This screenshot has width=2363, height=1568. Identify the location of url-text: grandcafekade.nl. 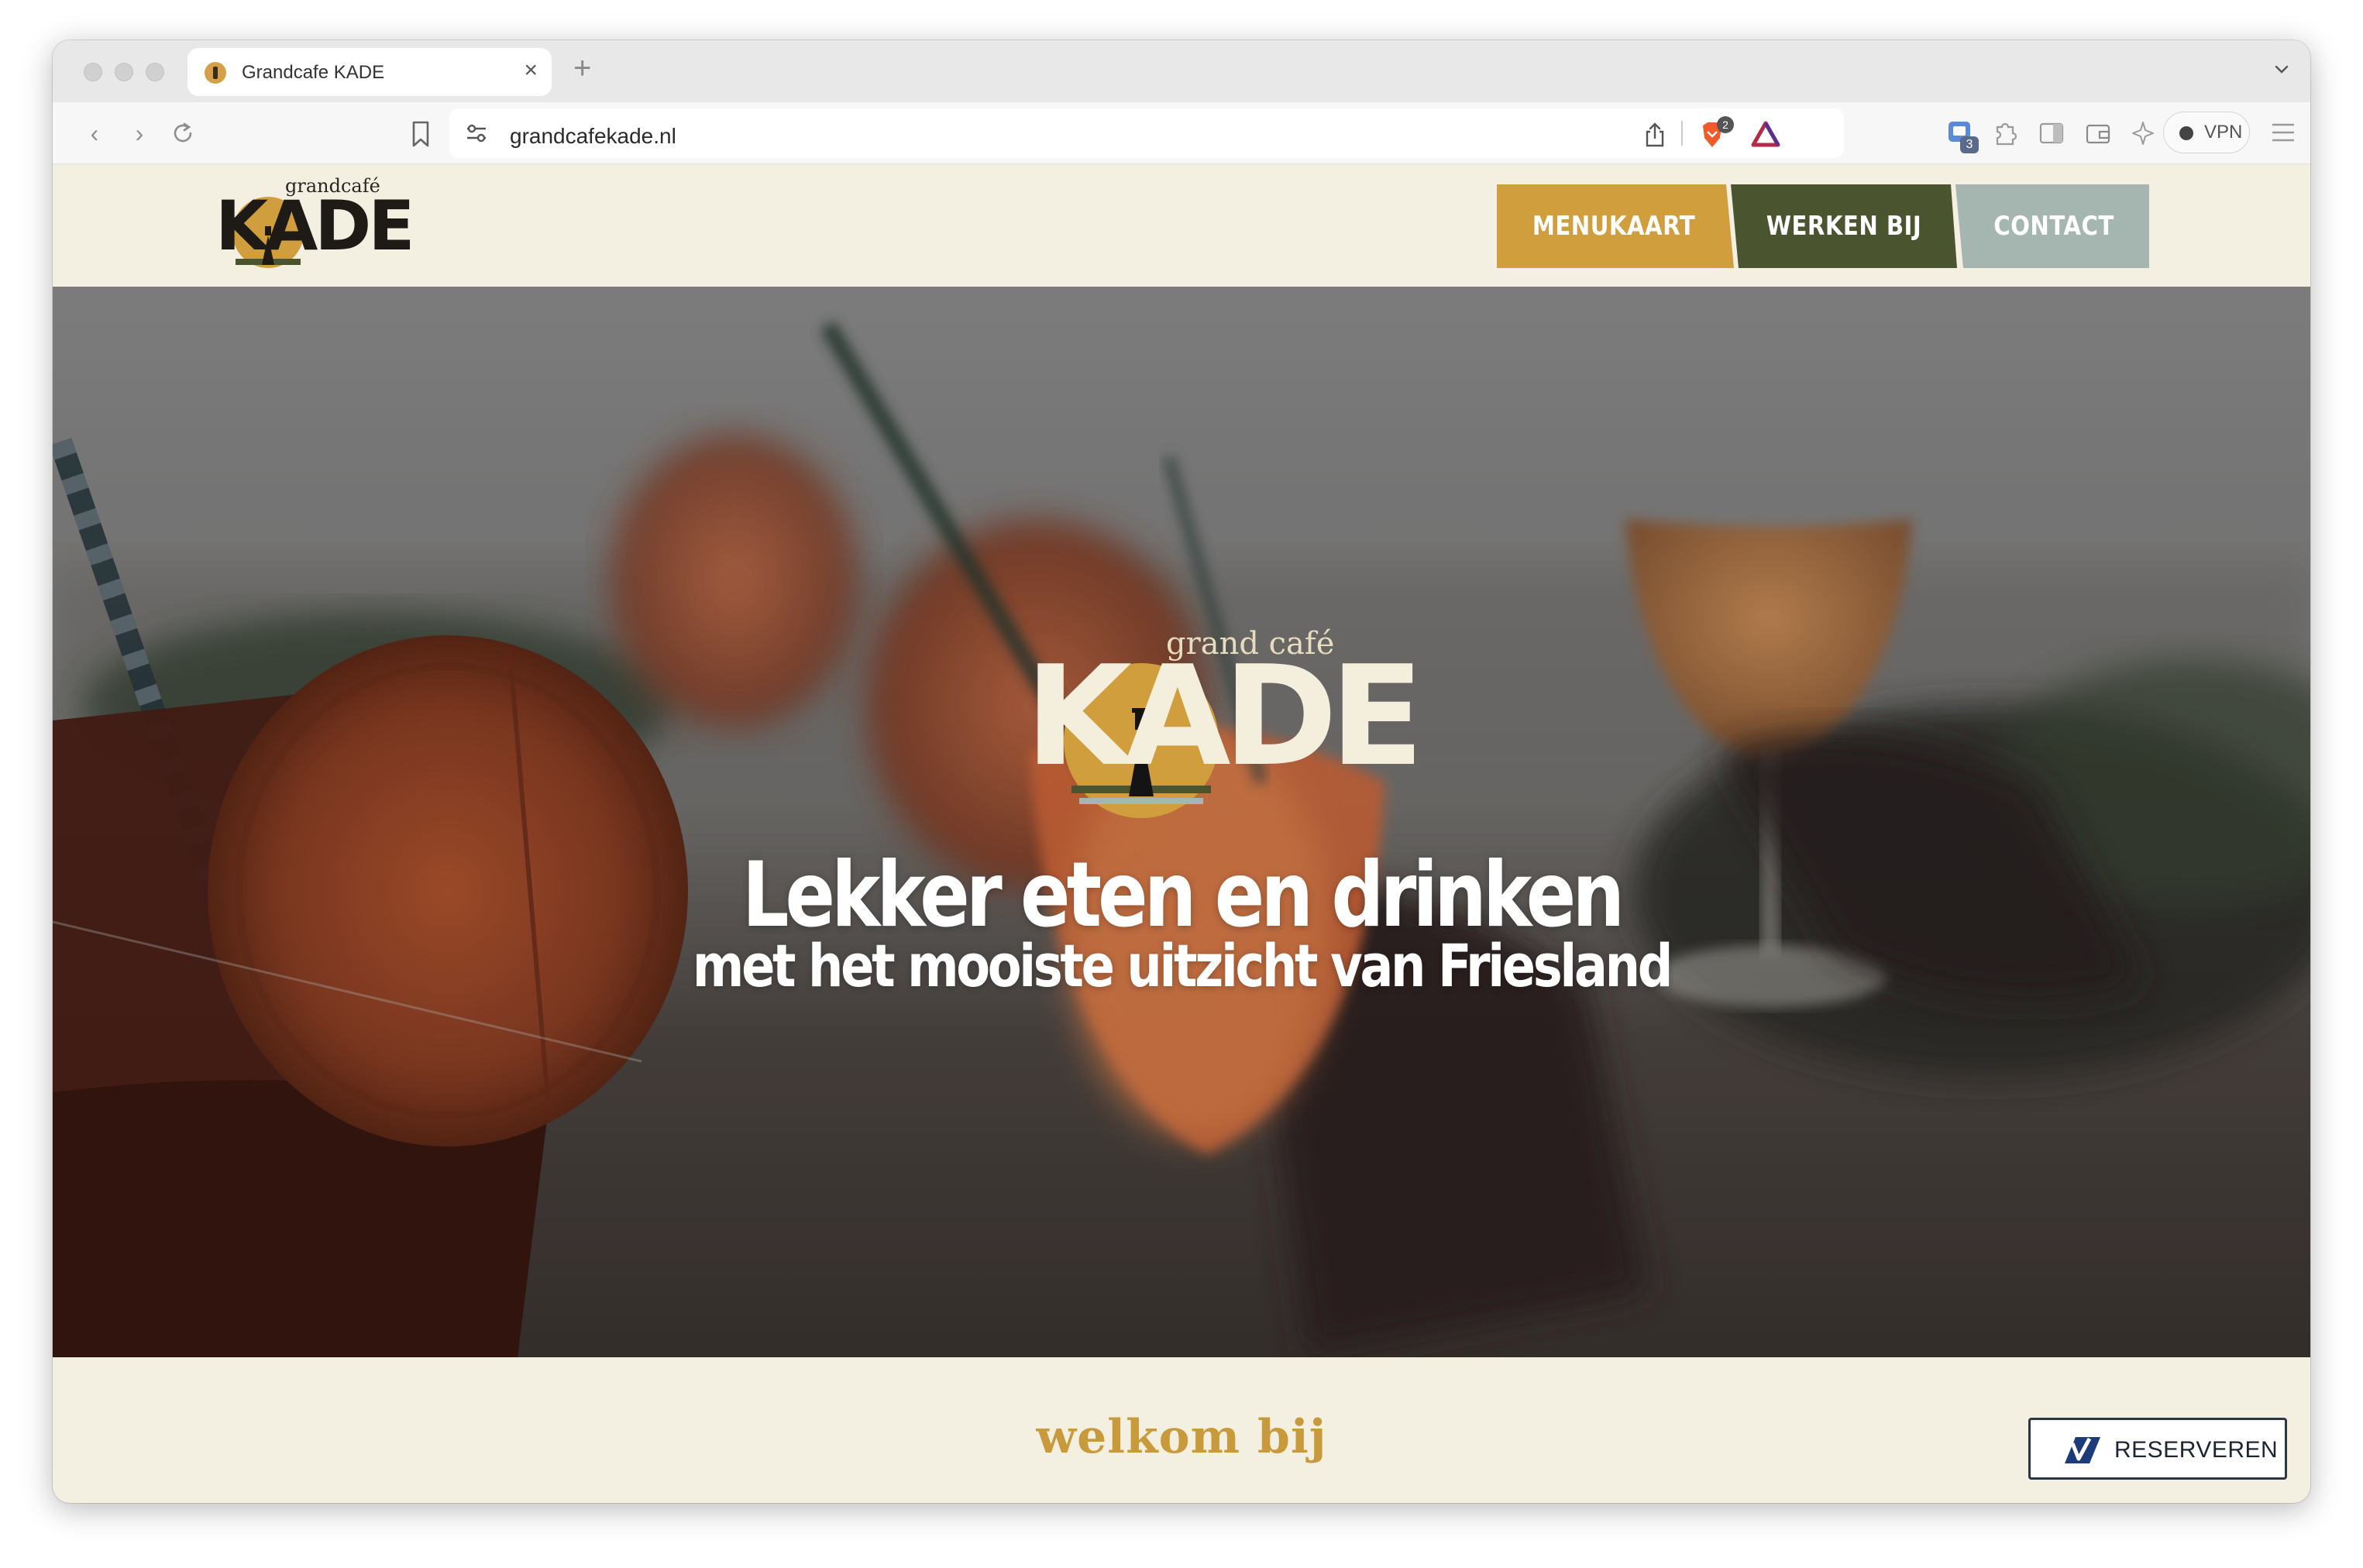
(593, 136).